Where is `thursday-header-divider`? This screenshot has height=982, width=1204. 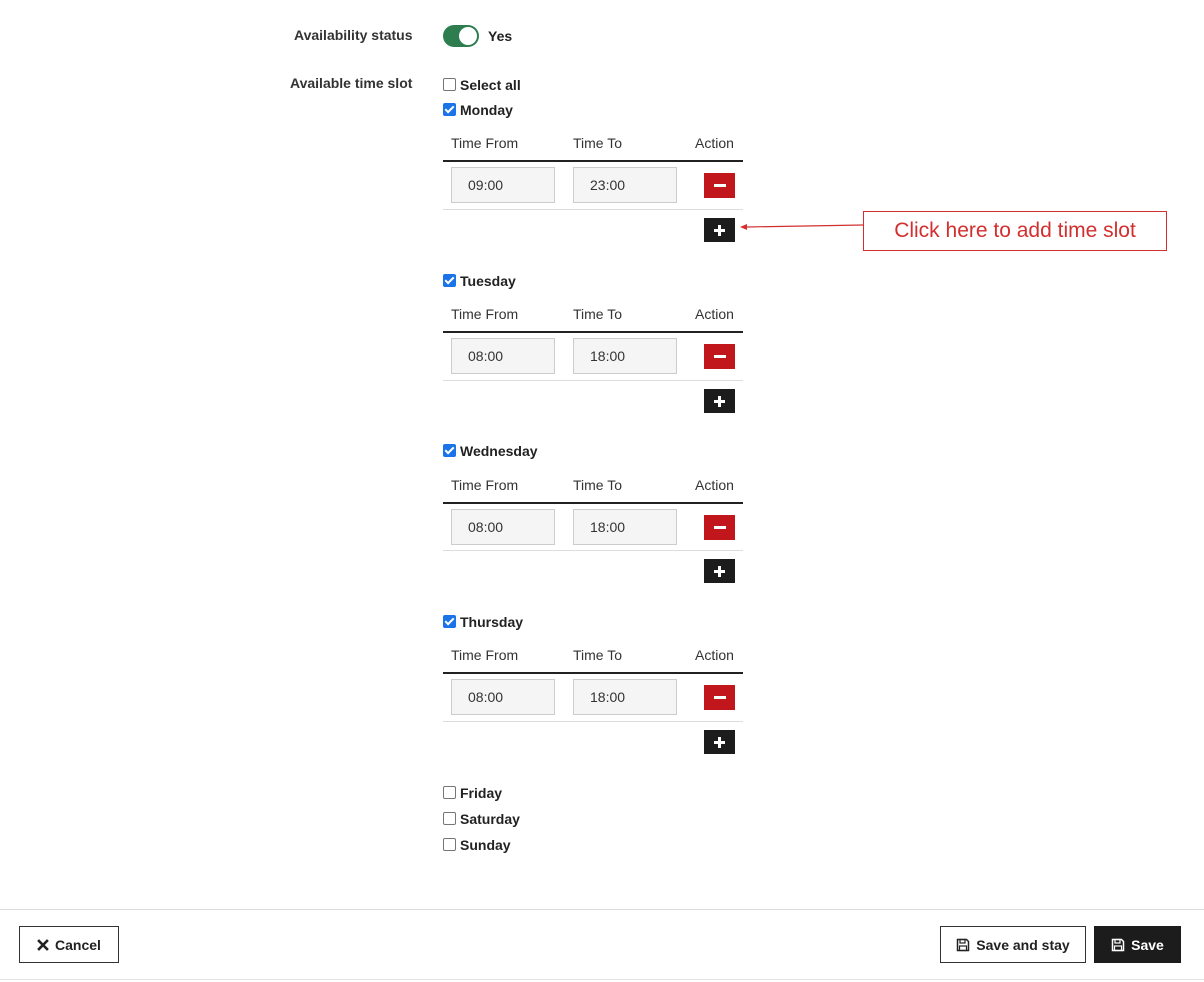
thursday-header-divider is located at coordinates (593, 673).